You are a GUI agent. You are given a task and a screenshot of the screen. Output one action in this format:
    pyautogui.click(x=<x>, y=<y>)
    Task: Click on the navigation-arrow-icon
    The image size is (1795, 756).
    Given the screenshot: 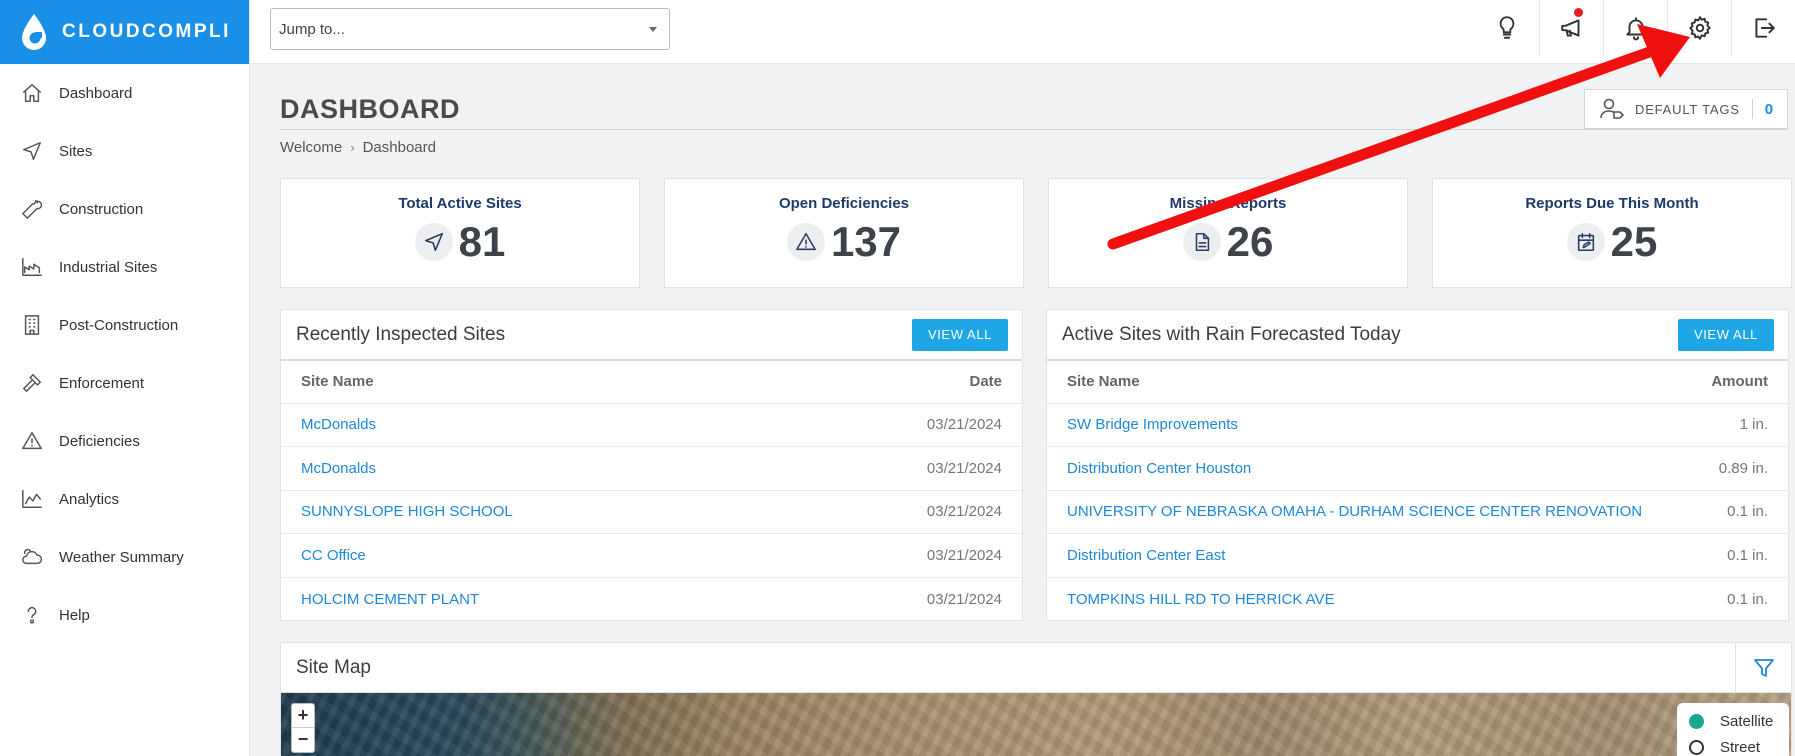 What is the action you would take?
    pyautogui.click(x=32, y=151)
    